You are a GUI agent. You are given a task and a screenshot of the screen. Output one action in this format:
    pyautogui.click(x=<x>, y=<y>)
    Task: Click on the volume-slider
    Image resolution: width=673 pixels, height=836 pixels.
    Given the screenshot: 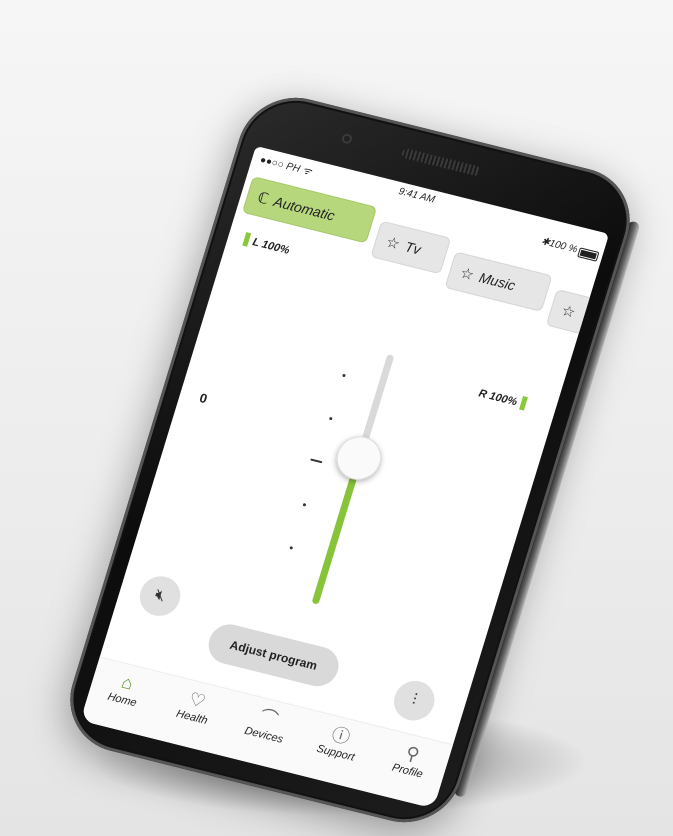 What is the action you would take?
    pyautogui.click(x=349, y=489)
    